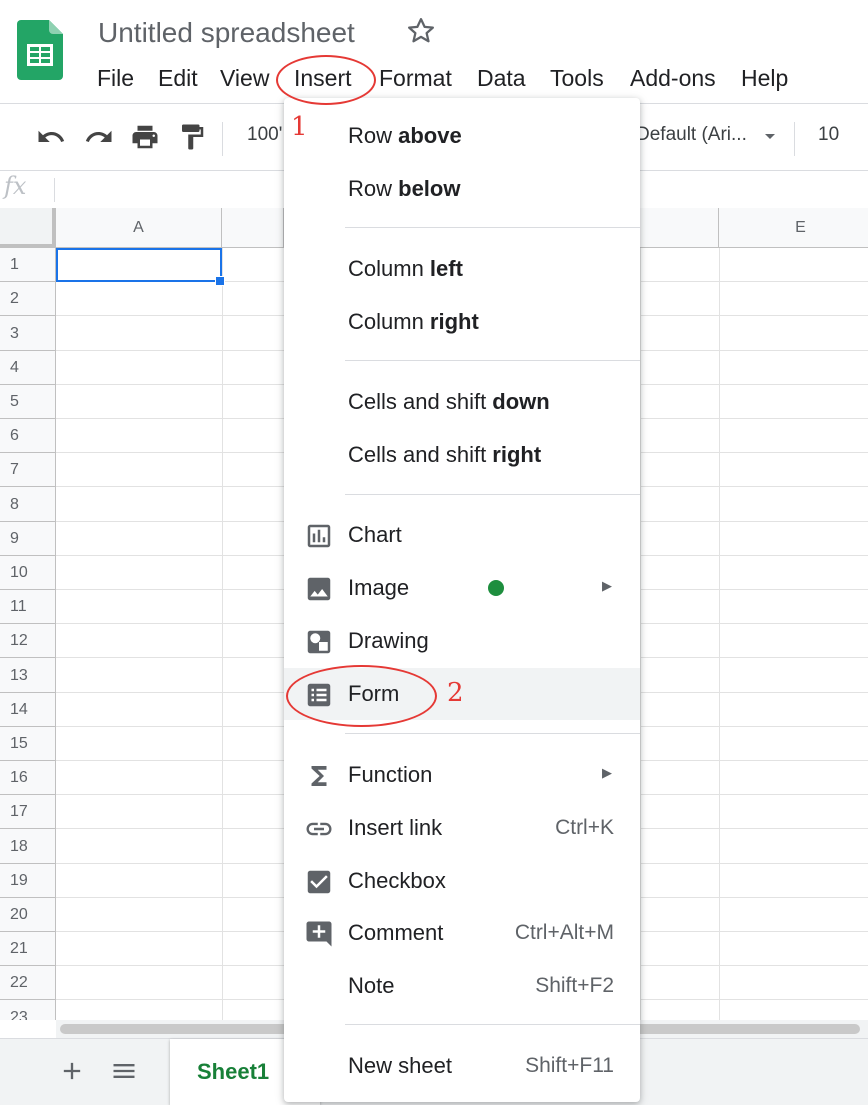  What do you see at coordinates (28, 641) in the screenshot?
I see `row-header: 12` at bounding box center [28, 641].